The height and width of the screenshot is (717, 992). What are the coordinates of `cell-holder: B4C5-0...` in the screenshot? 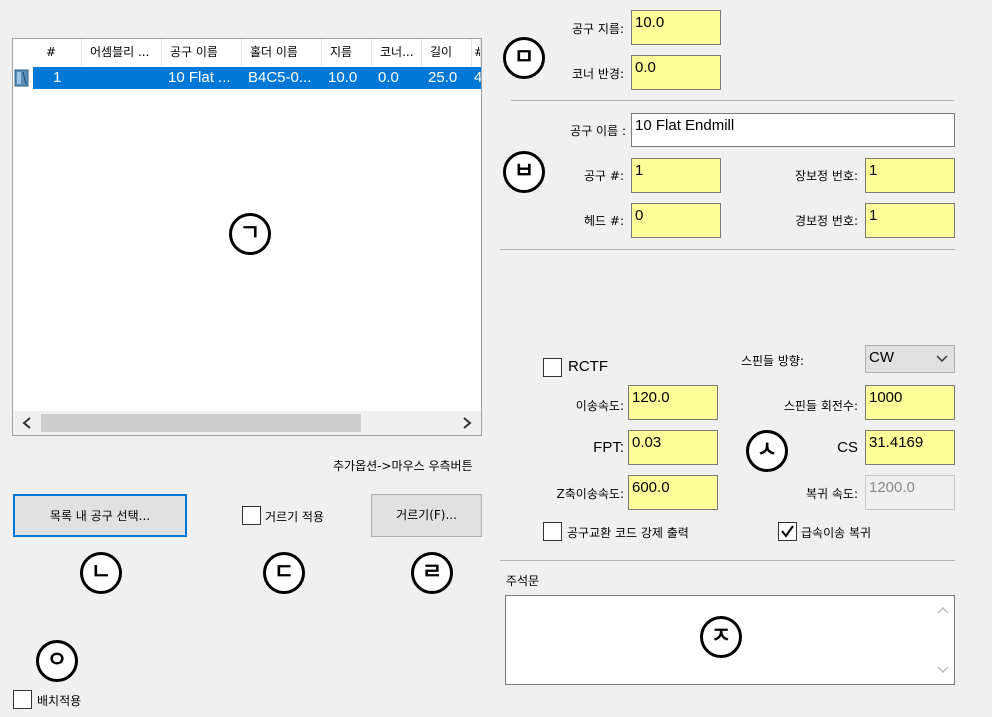 It's located at (280, 77).